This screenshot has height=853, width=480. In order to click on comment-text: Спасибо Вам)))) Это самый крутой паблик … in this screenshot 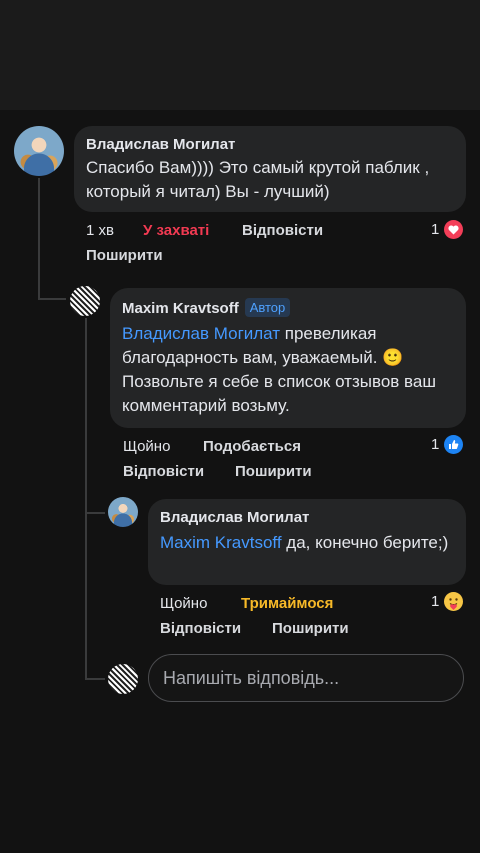, I will do `click(258, 179)`.